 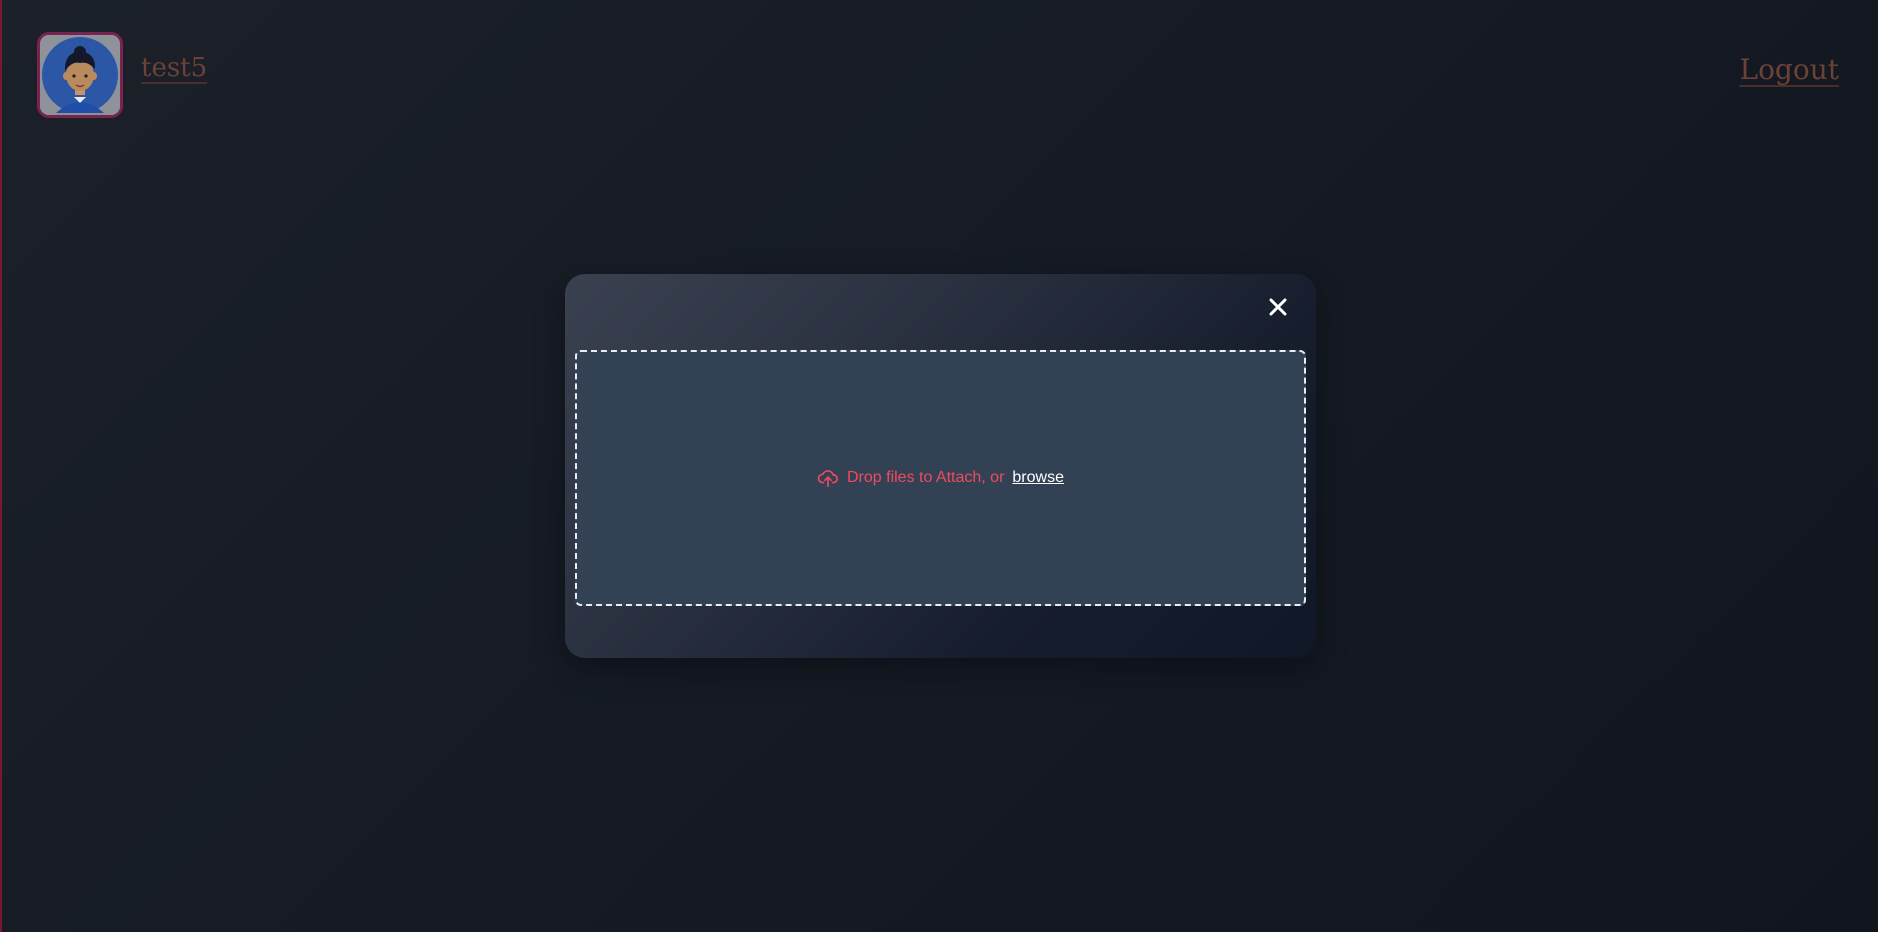 I want to click on dropzone-prompt-text: Drop files to Attach, or, so click(x=926, y=477).